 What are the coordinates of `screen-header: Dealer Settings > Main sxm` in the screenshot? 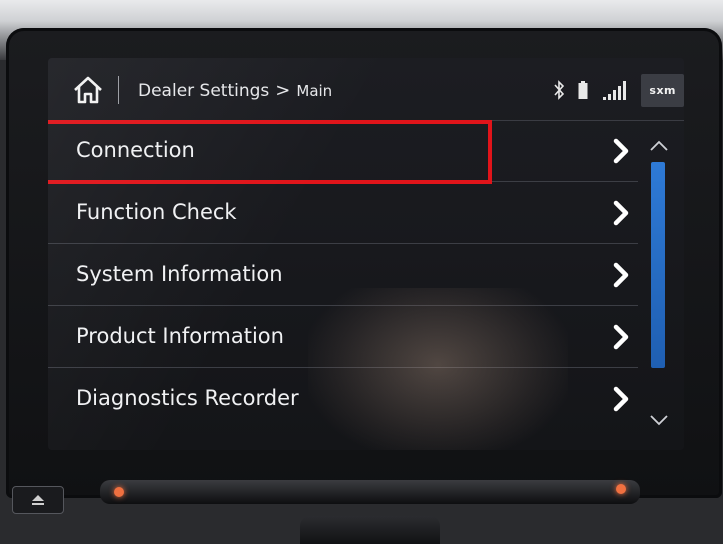 It's located at (366, 89).